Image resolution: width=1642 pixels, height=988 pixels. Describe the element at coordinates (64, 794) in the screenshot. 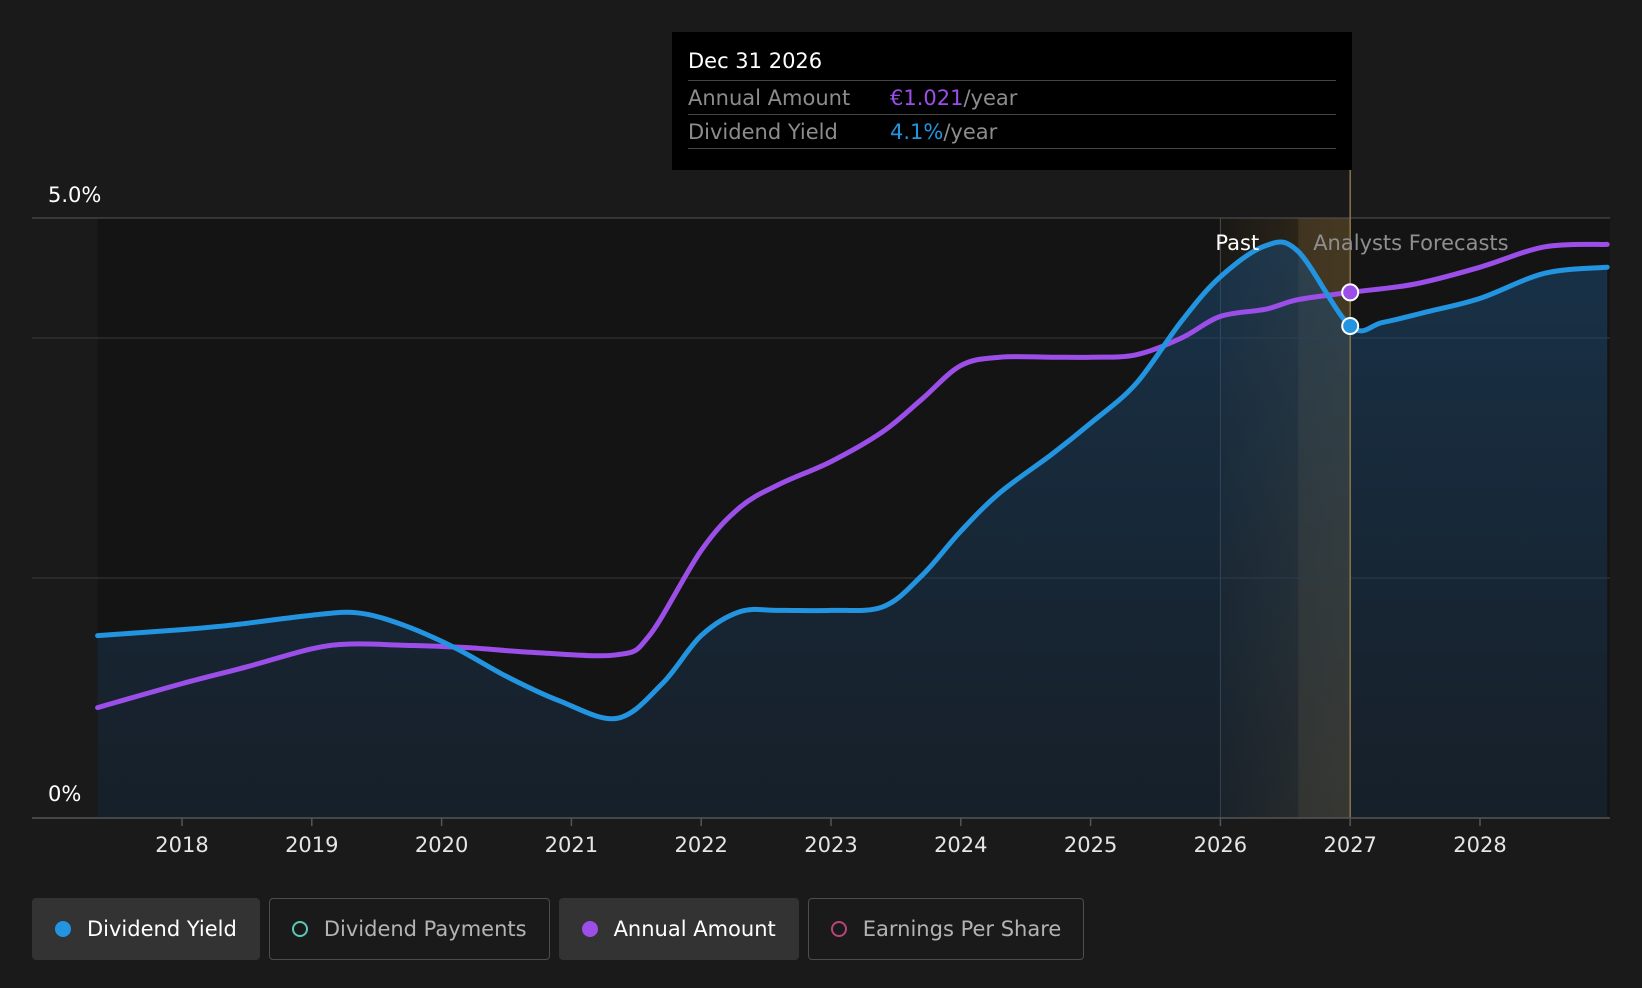

I see `y-min-label: 0%` at that location.